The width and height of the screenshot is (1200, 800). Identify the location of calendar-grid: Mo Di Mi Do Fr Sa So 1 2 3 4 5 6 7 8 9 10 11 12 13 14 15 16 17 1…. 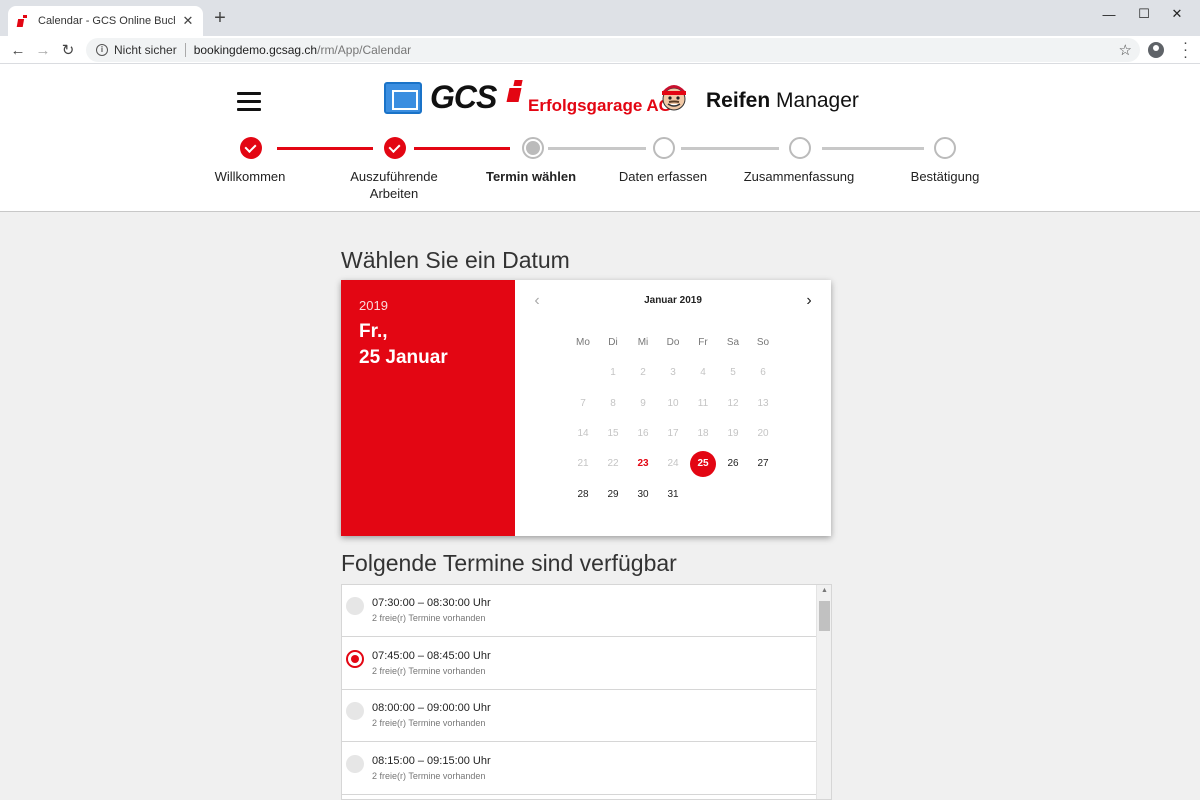
(673, 419).